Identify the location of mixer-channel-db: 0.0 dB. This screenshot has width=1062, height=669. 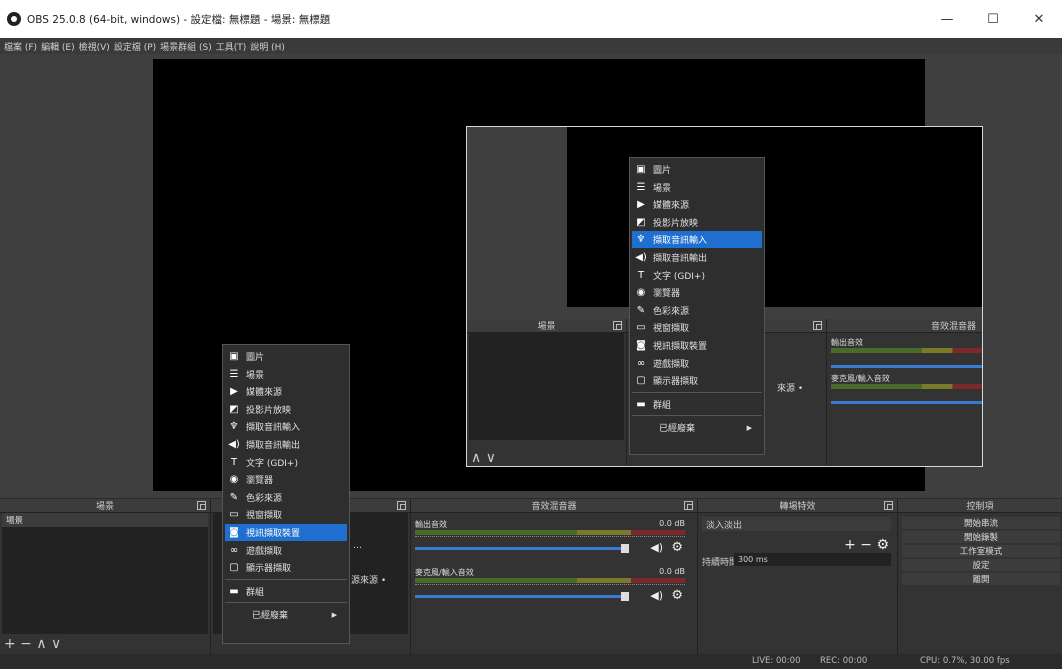
(672, 571).